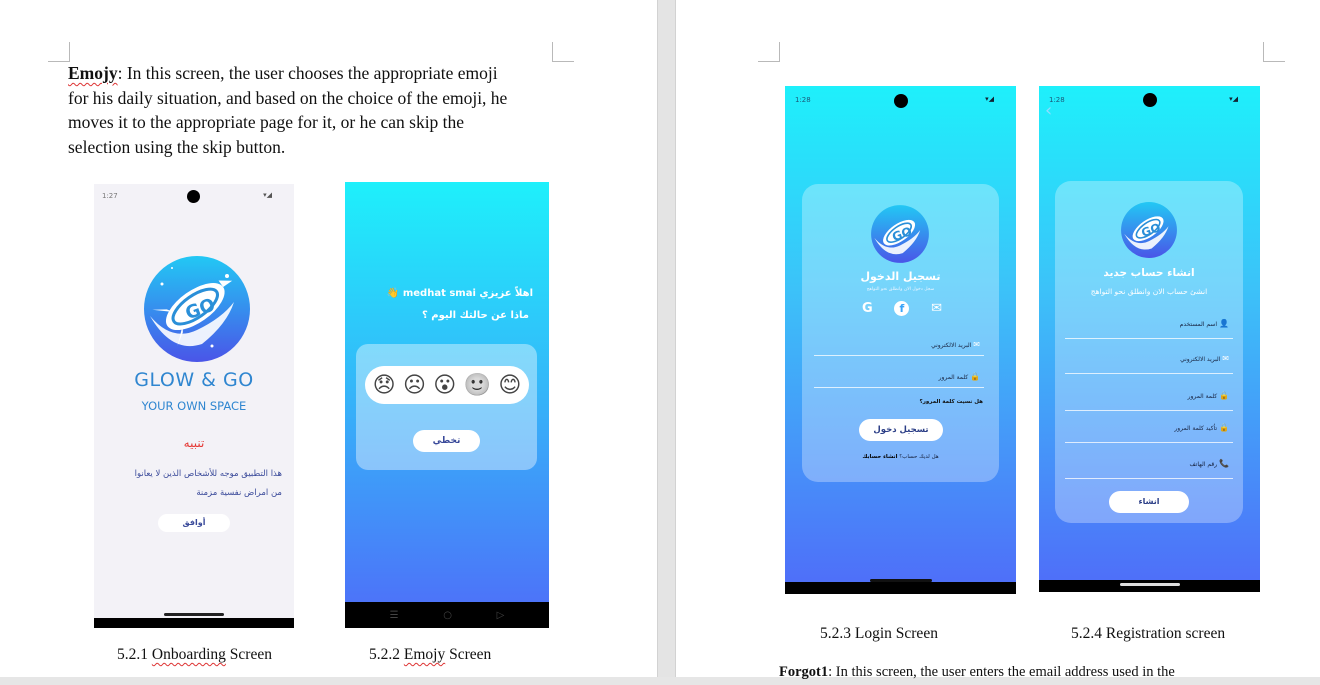 This screenshot has height=685, width=1320. Describe the element at coordinates (194, 523) in the screenshot. I see `agree-button: أوافق` at that location.